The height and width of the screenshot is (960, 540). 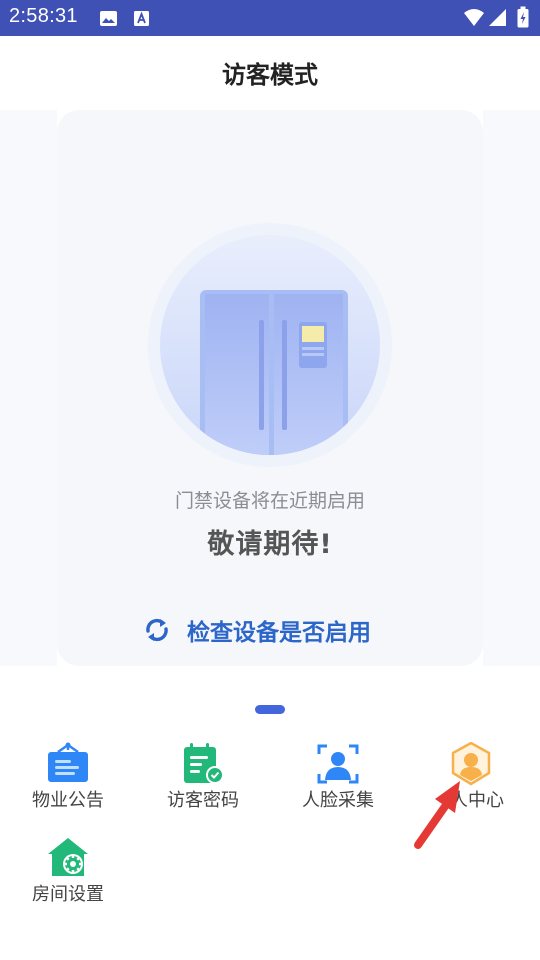 I want to click on pointer-arrow-annotation, so click(x=437, y=815).